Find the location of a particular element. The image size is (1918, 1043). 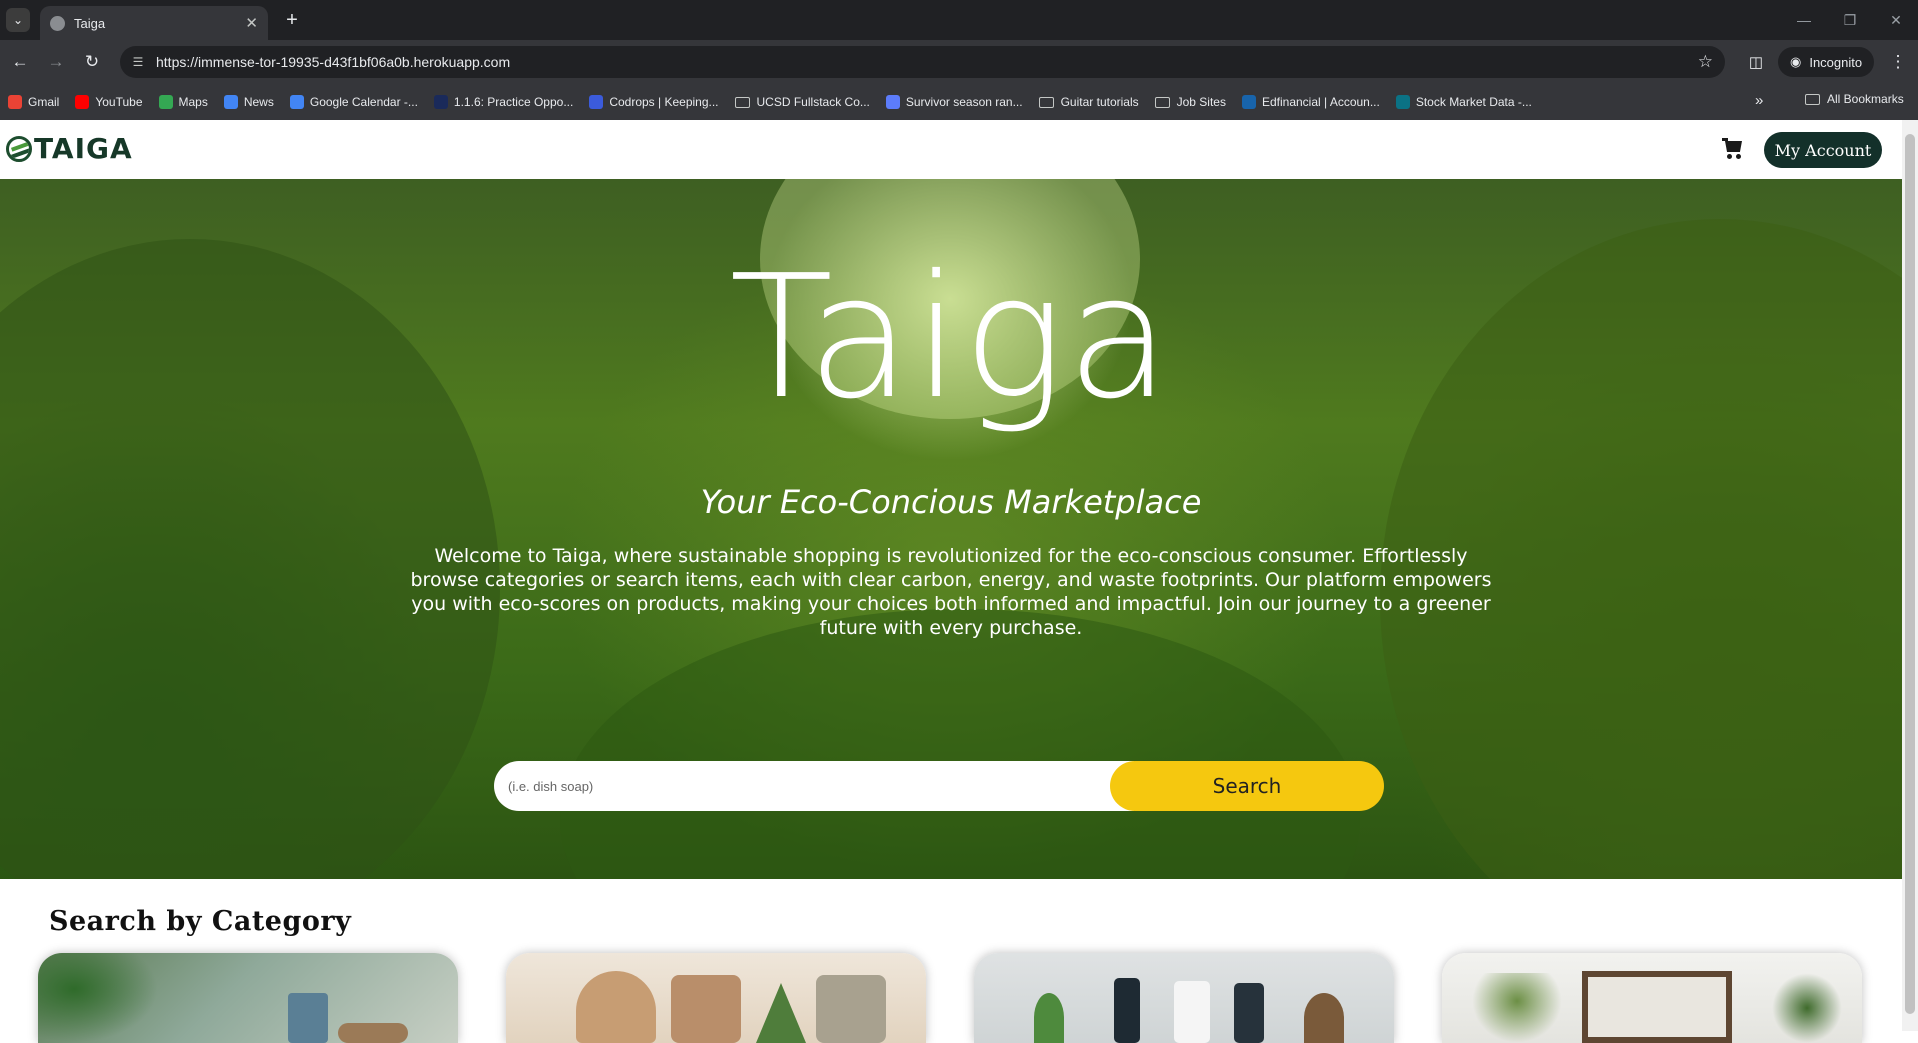

bookmark-item: Maps is located at coordinates (183, 102).